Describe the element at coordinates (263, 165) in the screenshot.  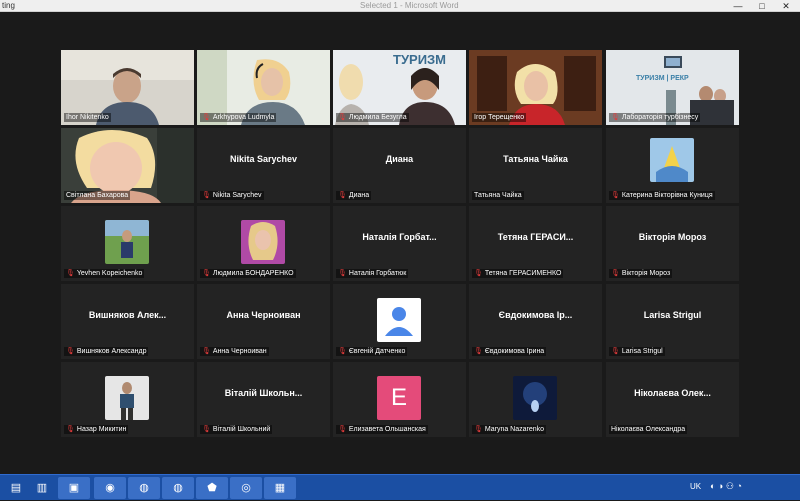
I see `participant-tile: Nikita Sarychev 🎙 Nikita Sarychev` at that location.